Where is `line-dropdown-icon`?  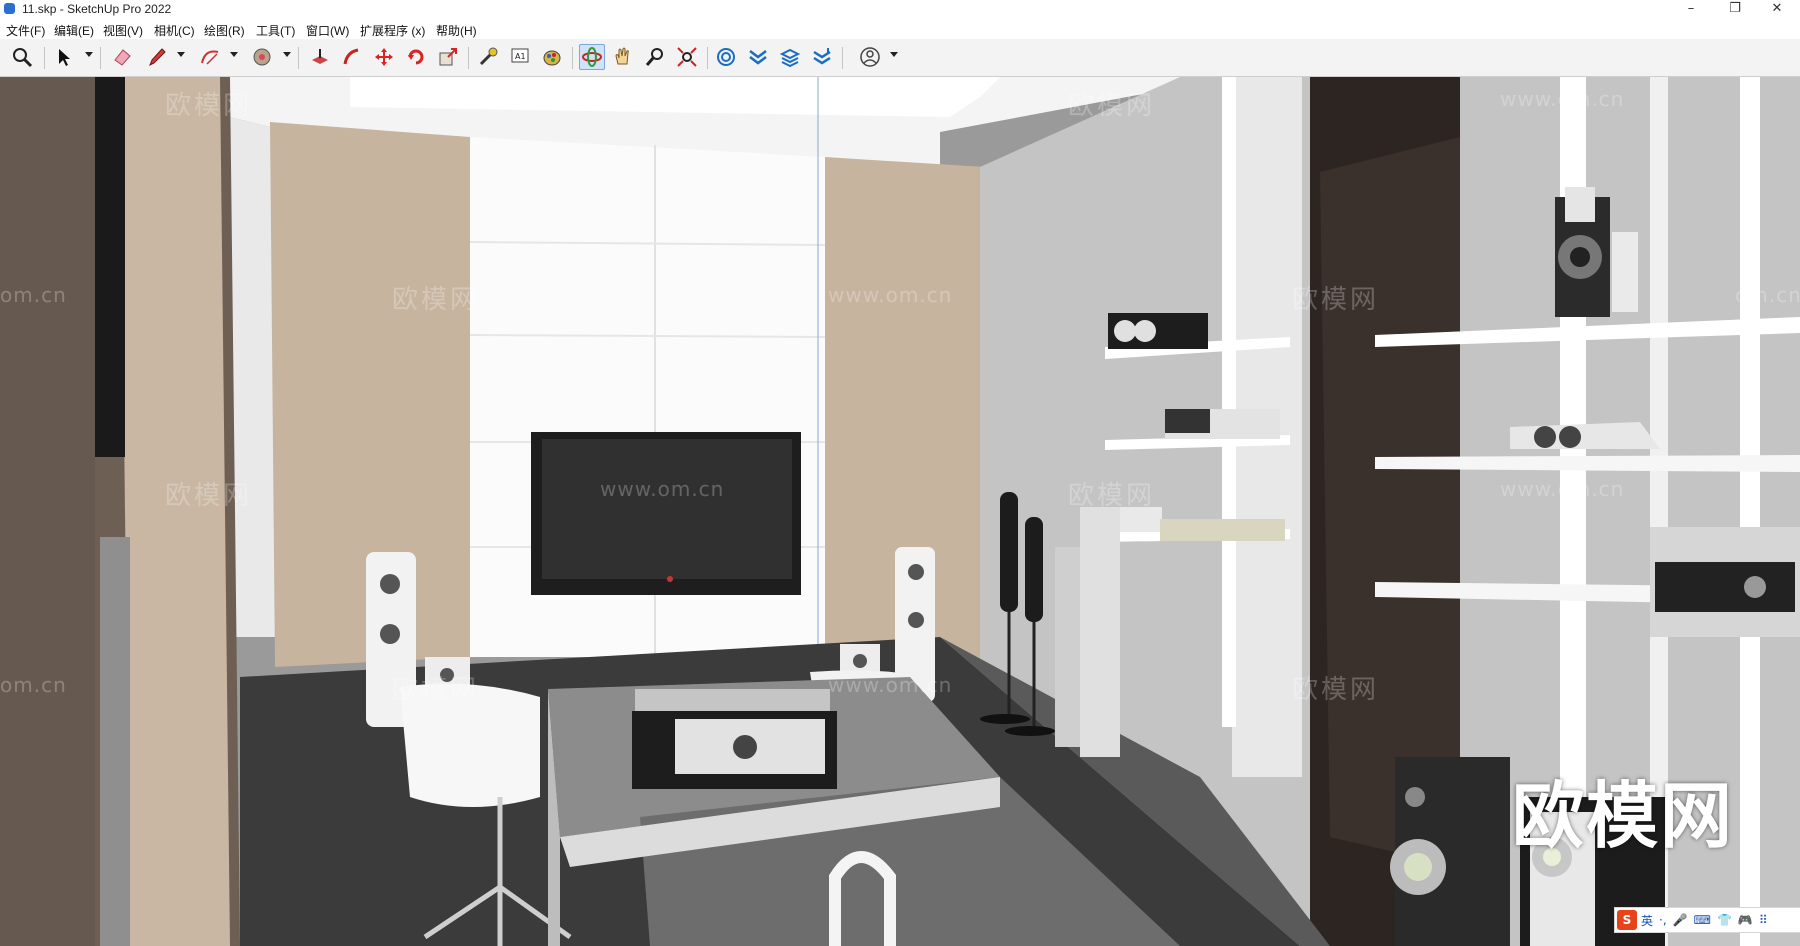
line-dropdown-icon is located at coordinates (181, 54).